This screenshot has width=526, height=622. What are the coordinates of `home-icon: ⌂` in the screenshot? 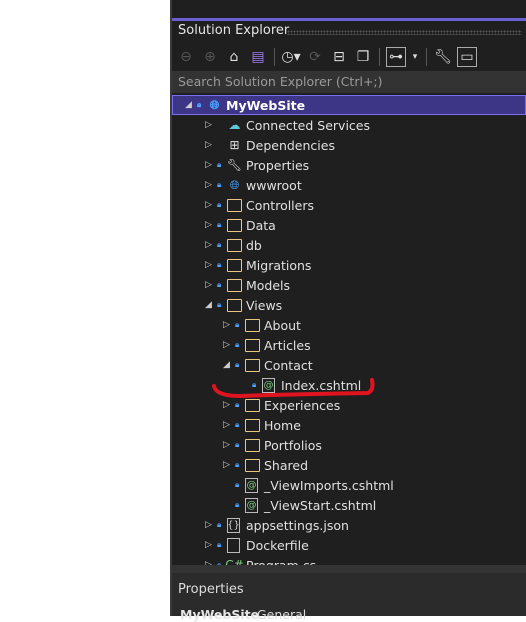 It's located at (234, 57).